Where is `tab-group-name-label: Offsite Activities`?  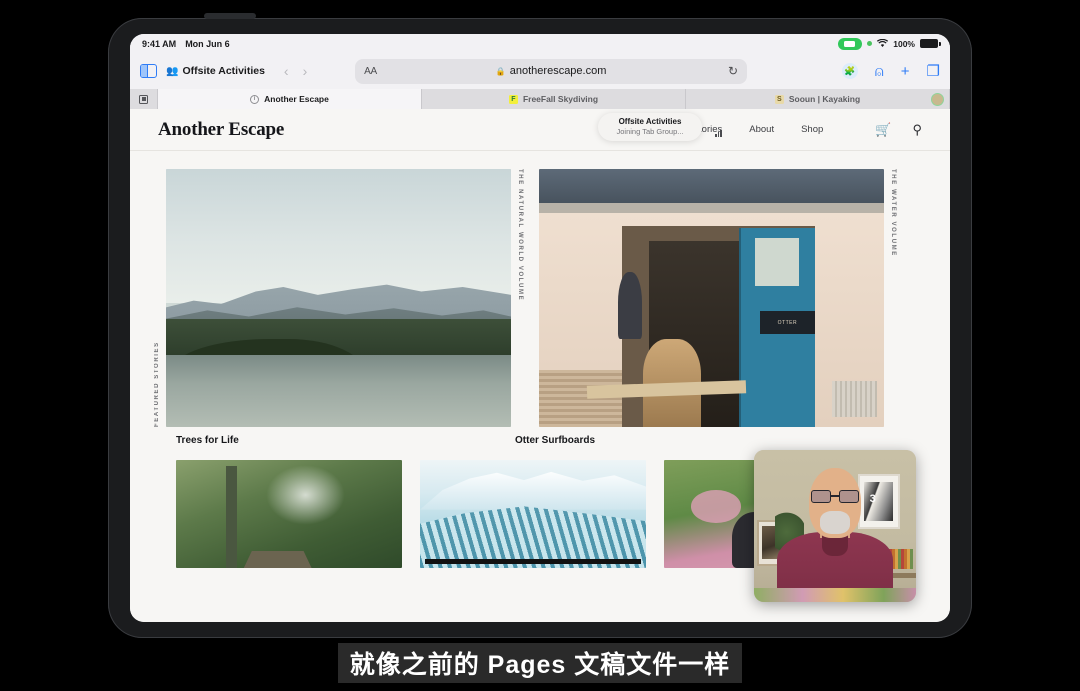 tab-group-name-label: Offsite Activities is located at coordinates (223, 71).